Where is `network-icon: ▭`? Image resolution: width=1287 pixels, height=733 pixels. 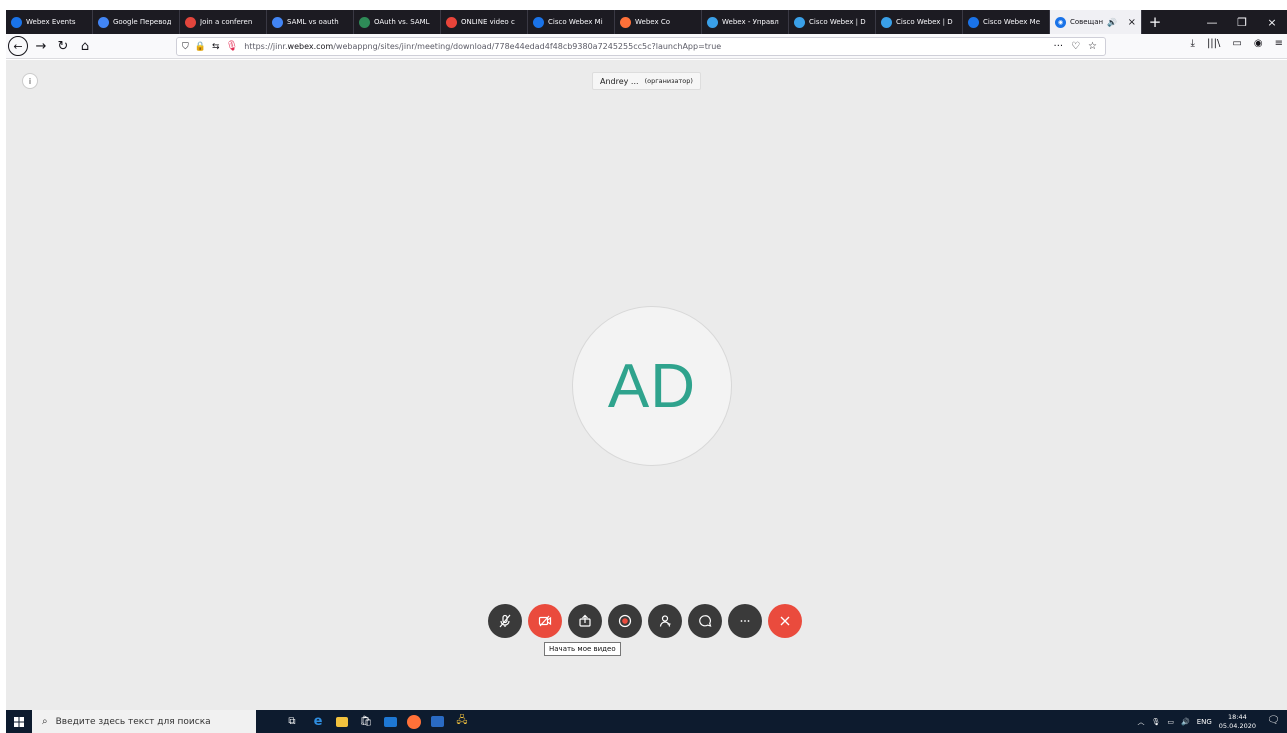
network-icon: ▭ is located at coordinates (1170, 722).